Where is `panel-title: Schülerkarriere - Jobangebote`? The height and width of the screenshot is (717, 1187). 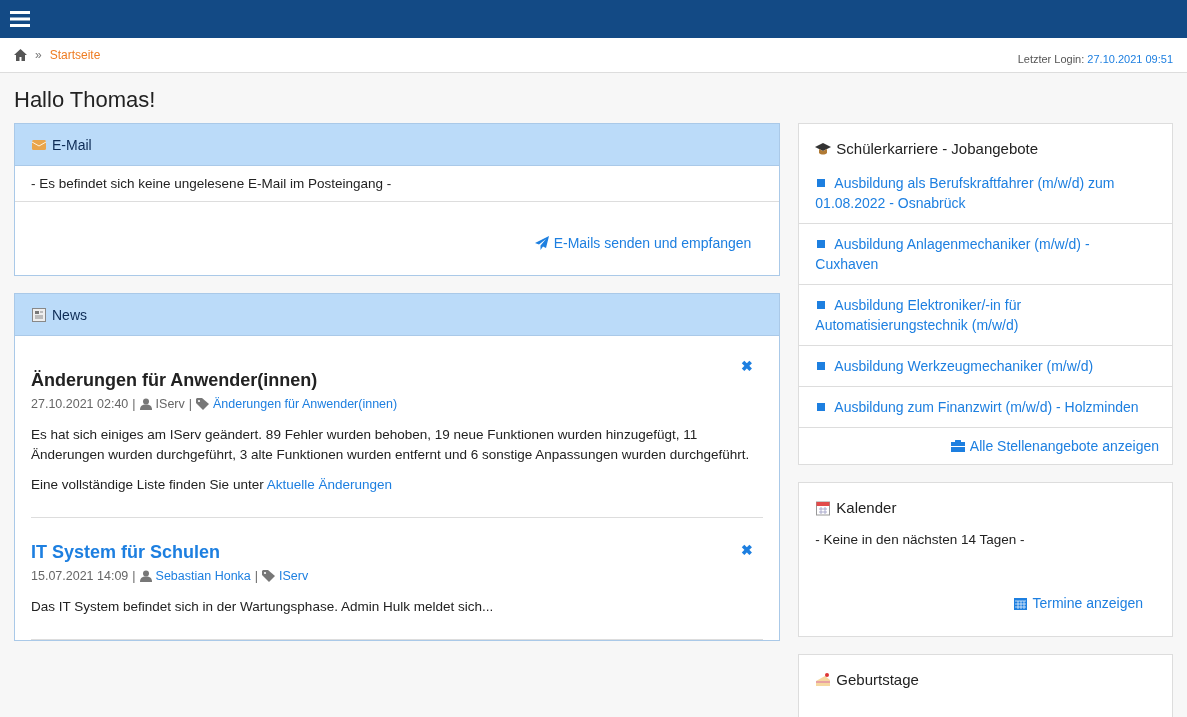
panel-title: Schülerkarriere - Jobangebote is located at coordinates (937, 148).